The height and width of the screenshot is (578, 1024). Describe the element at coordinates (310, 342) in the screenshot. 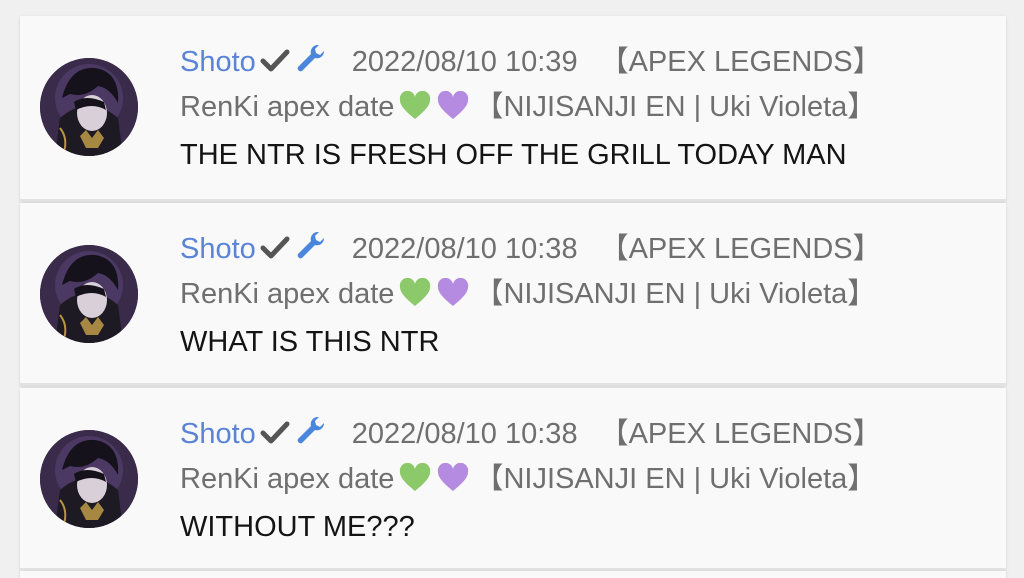

I see `message-text: WHAT IS THIS NTR` at that location.